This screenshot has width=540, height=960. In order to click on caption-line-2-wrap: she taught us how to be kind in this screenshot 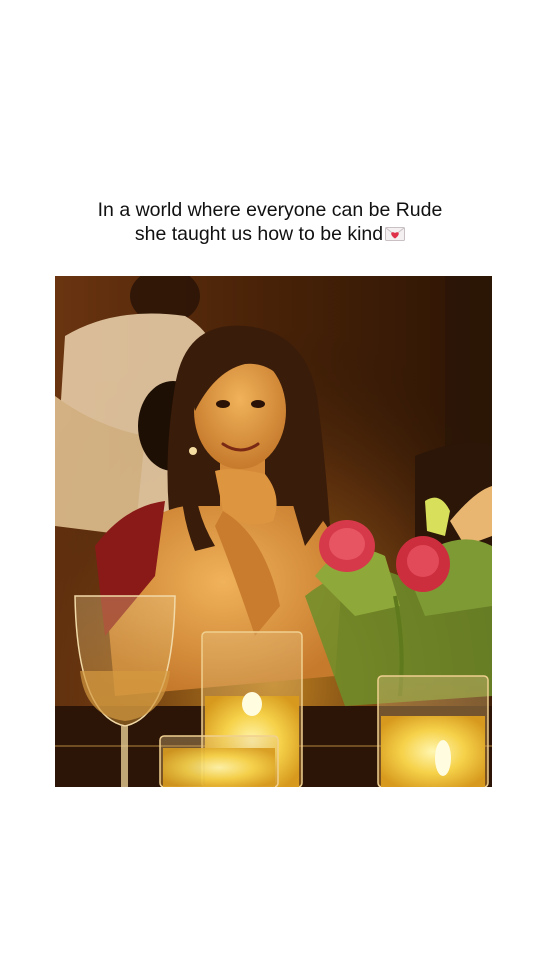, I will do `click(270, 234)`.